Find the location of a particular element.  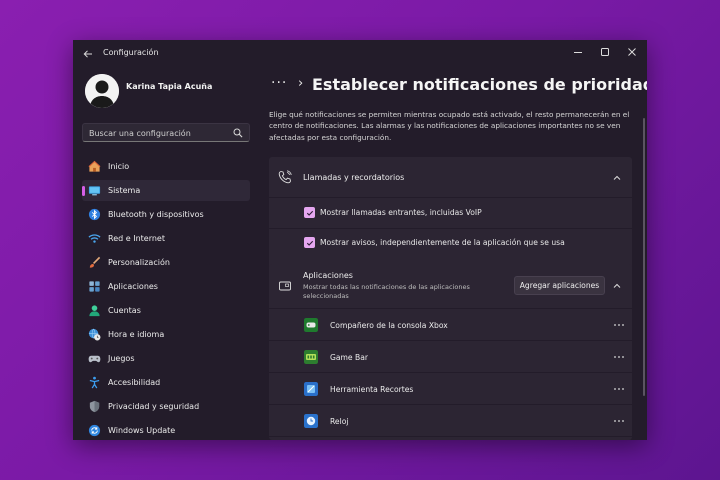

clock-icon is located at coordinates (311, 421).